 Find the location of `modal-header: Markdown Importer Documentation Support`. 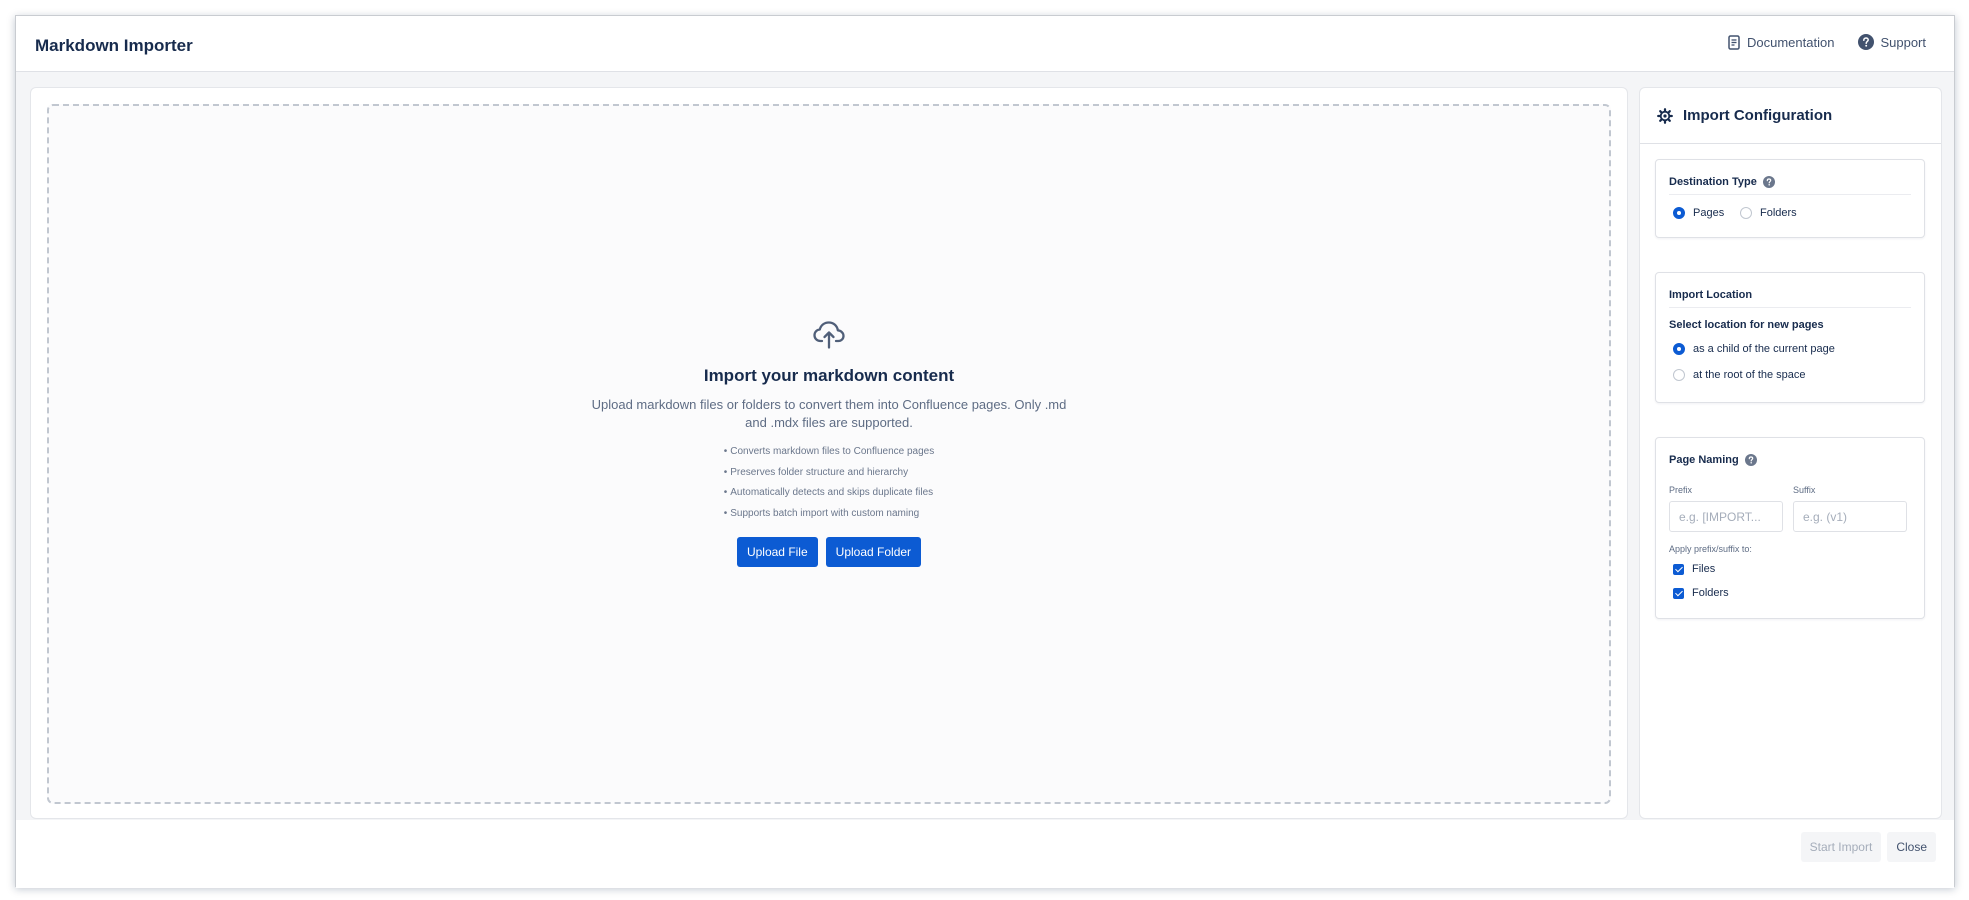

modal-header: Markdown Importer Documentation Support is located at coordinates (985, 44).